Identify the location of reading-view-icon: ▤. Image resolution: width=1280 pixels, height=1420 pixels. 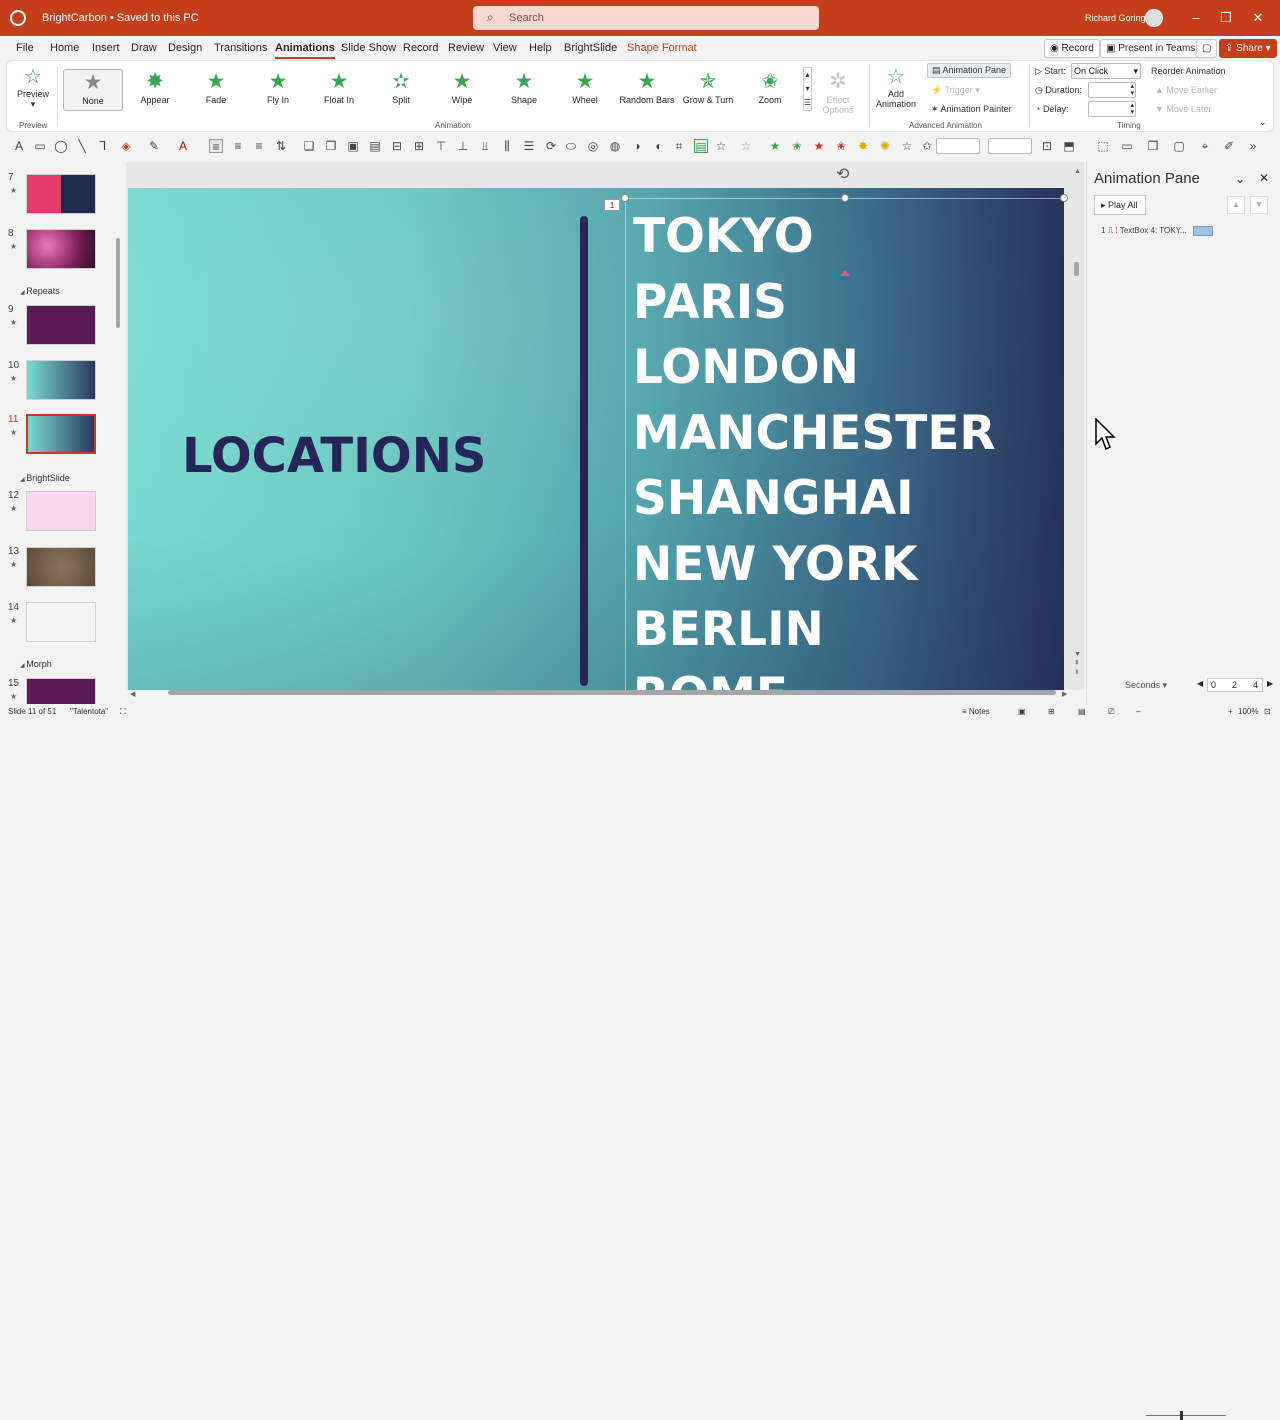
(1082, 711).